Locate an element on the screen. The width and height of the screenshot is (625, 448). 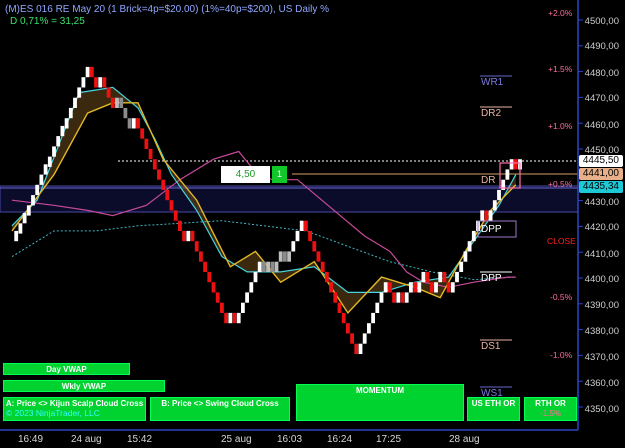
x-tick-label: 16:03 is located at coordinates (290, 439).